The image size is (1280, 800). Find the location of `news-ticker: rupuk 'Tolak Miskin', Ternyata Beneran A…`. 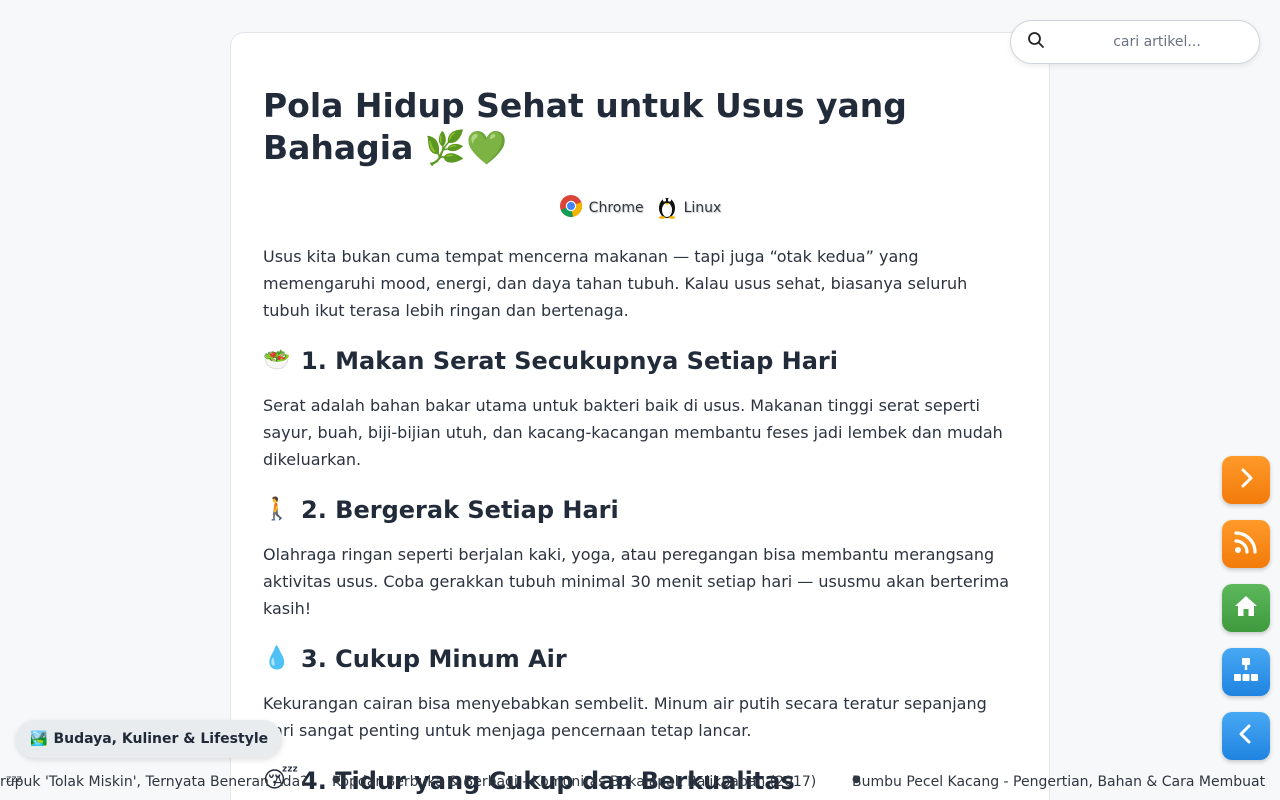

news-ticker: rupuk 'Tolak Miskin', Ternyata Beneran A… is located at coordinates (633, 782).